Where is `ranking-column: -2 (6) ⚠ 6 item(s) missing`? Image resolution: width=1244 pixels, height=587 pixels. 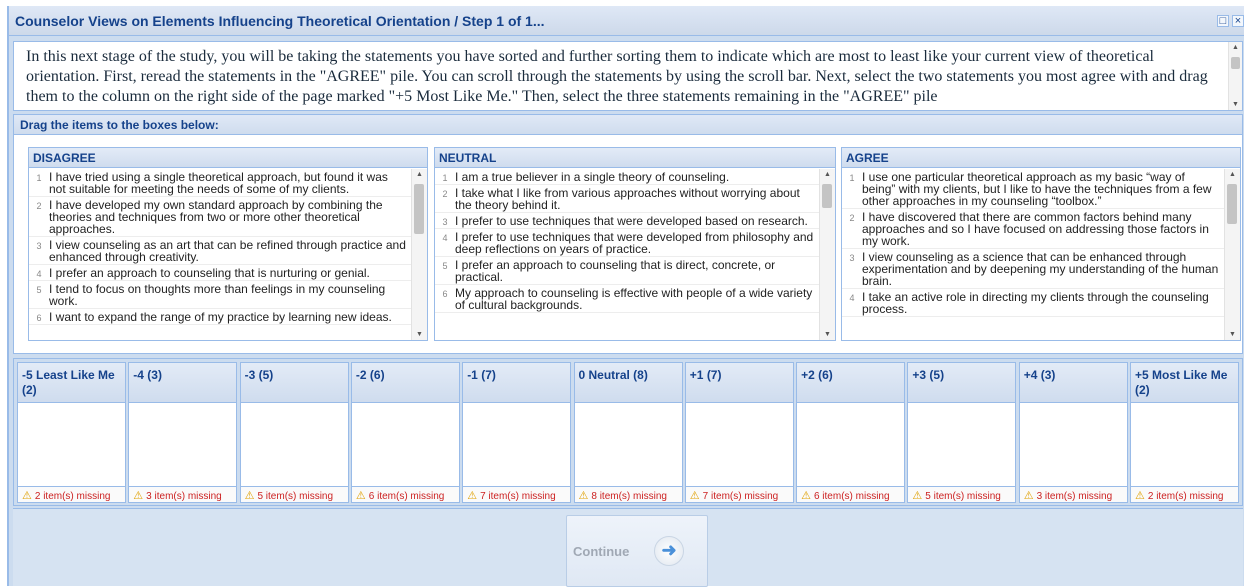 ranking-column: -2 (6) ⚠ 6 item(s) missing is located at coordinates (405, 432).